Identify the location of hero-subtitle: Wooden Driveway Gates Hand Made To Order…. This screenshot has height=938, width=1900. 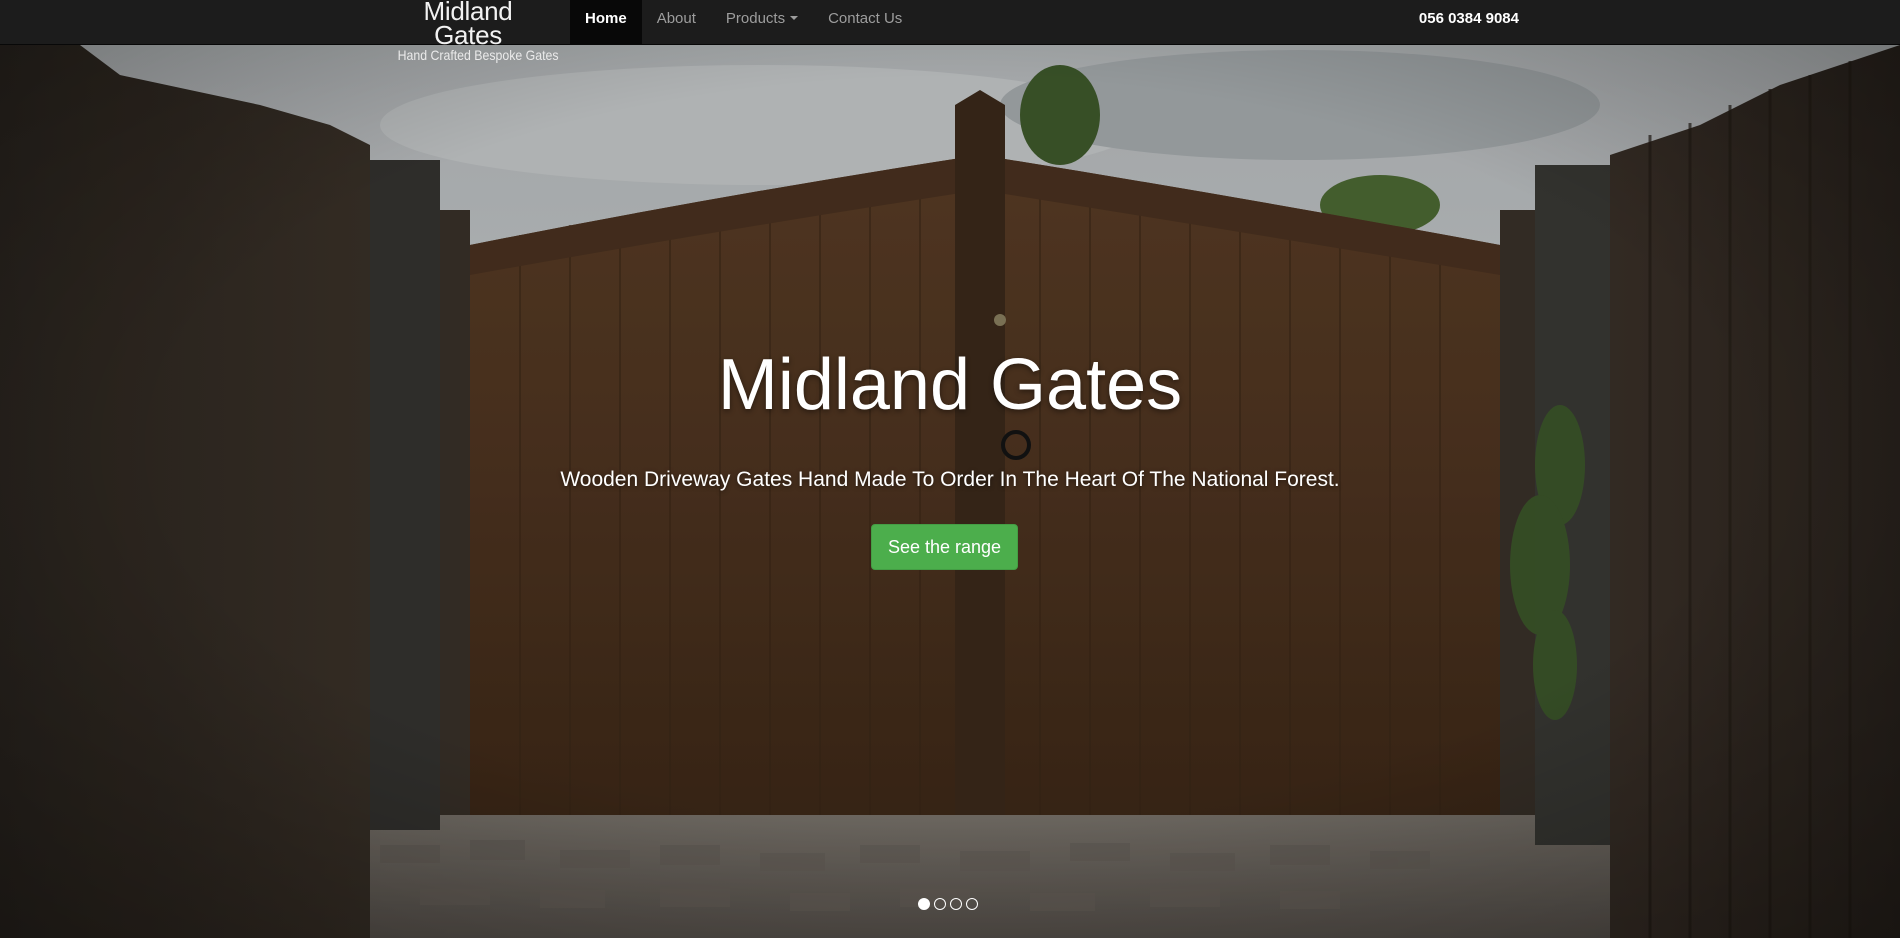
(950, 479).